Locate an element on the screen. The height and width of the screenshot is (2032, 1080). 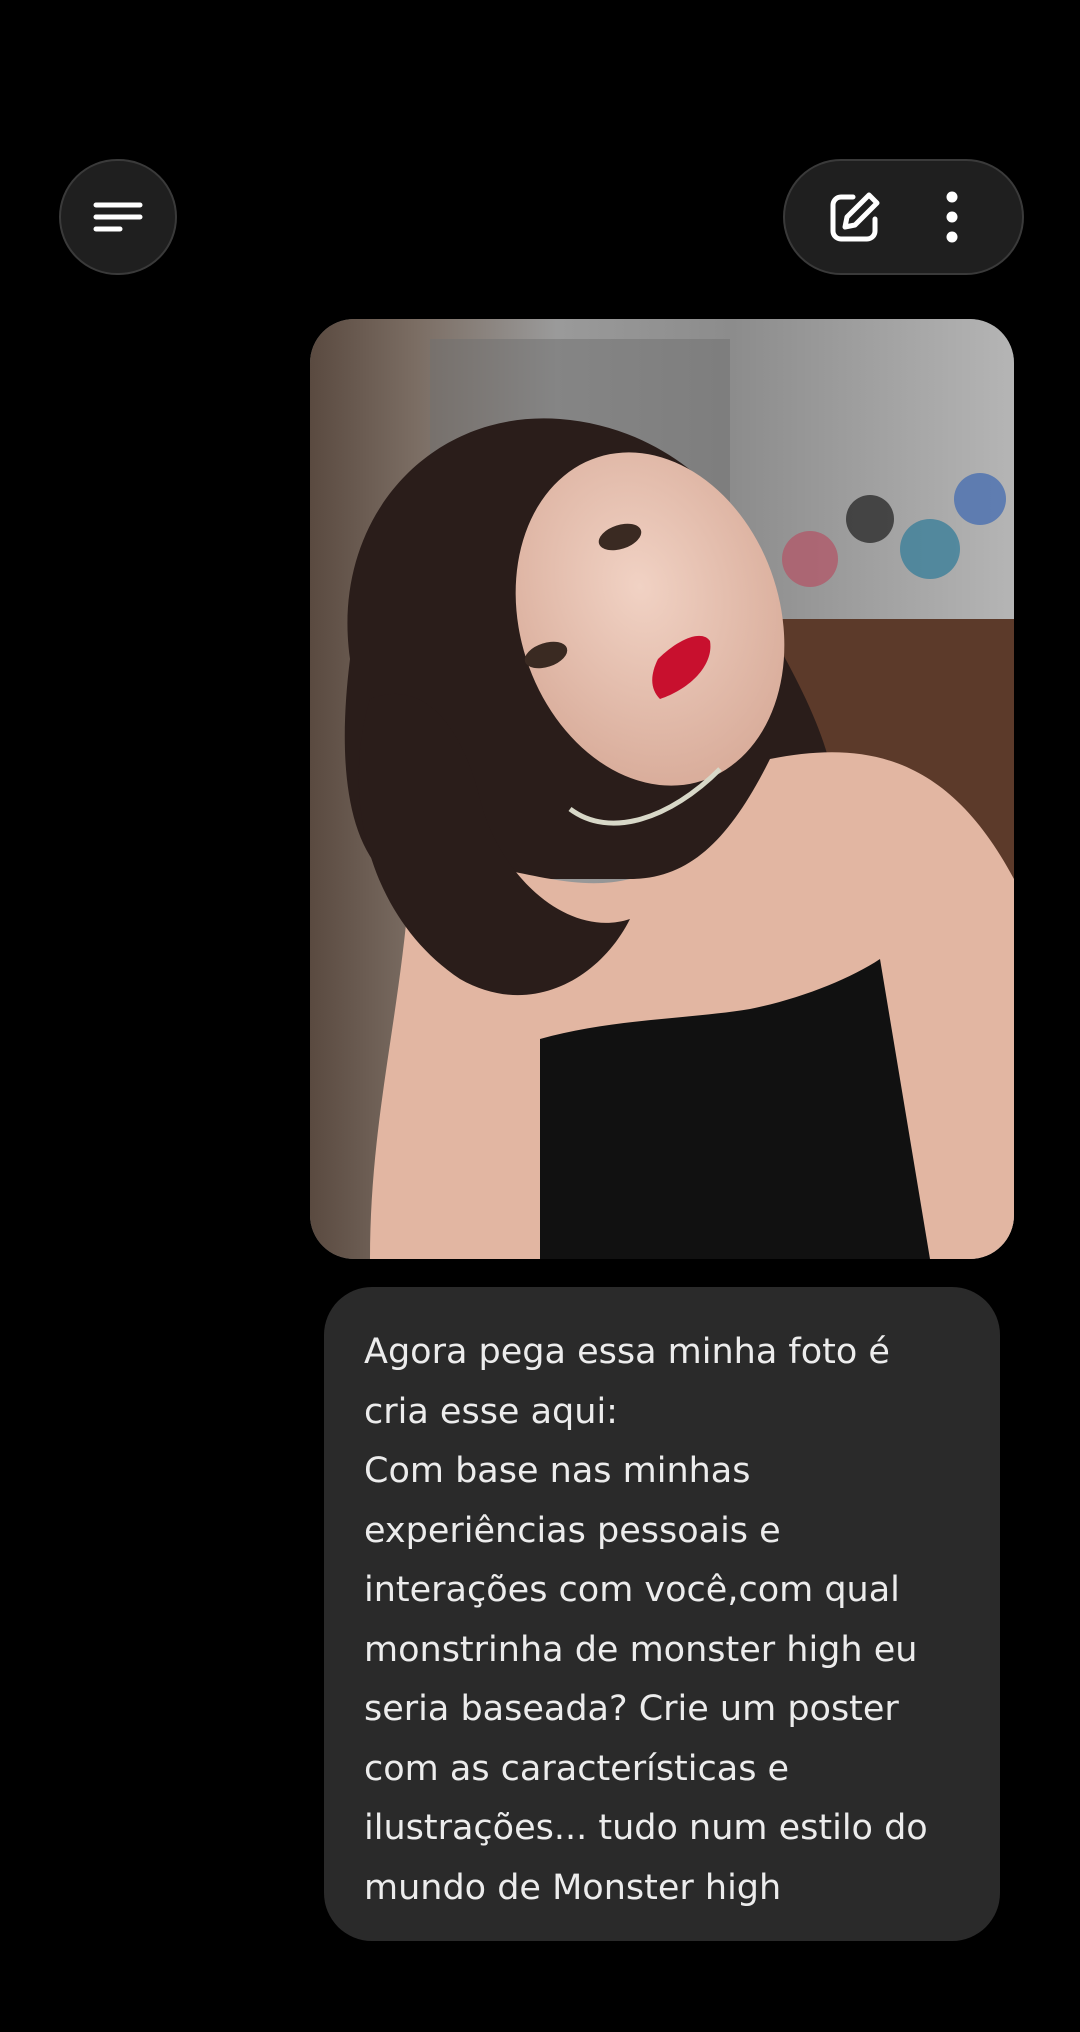
more-vertical-icon is located at coordinates (952, 217).